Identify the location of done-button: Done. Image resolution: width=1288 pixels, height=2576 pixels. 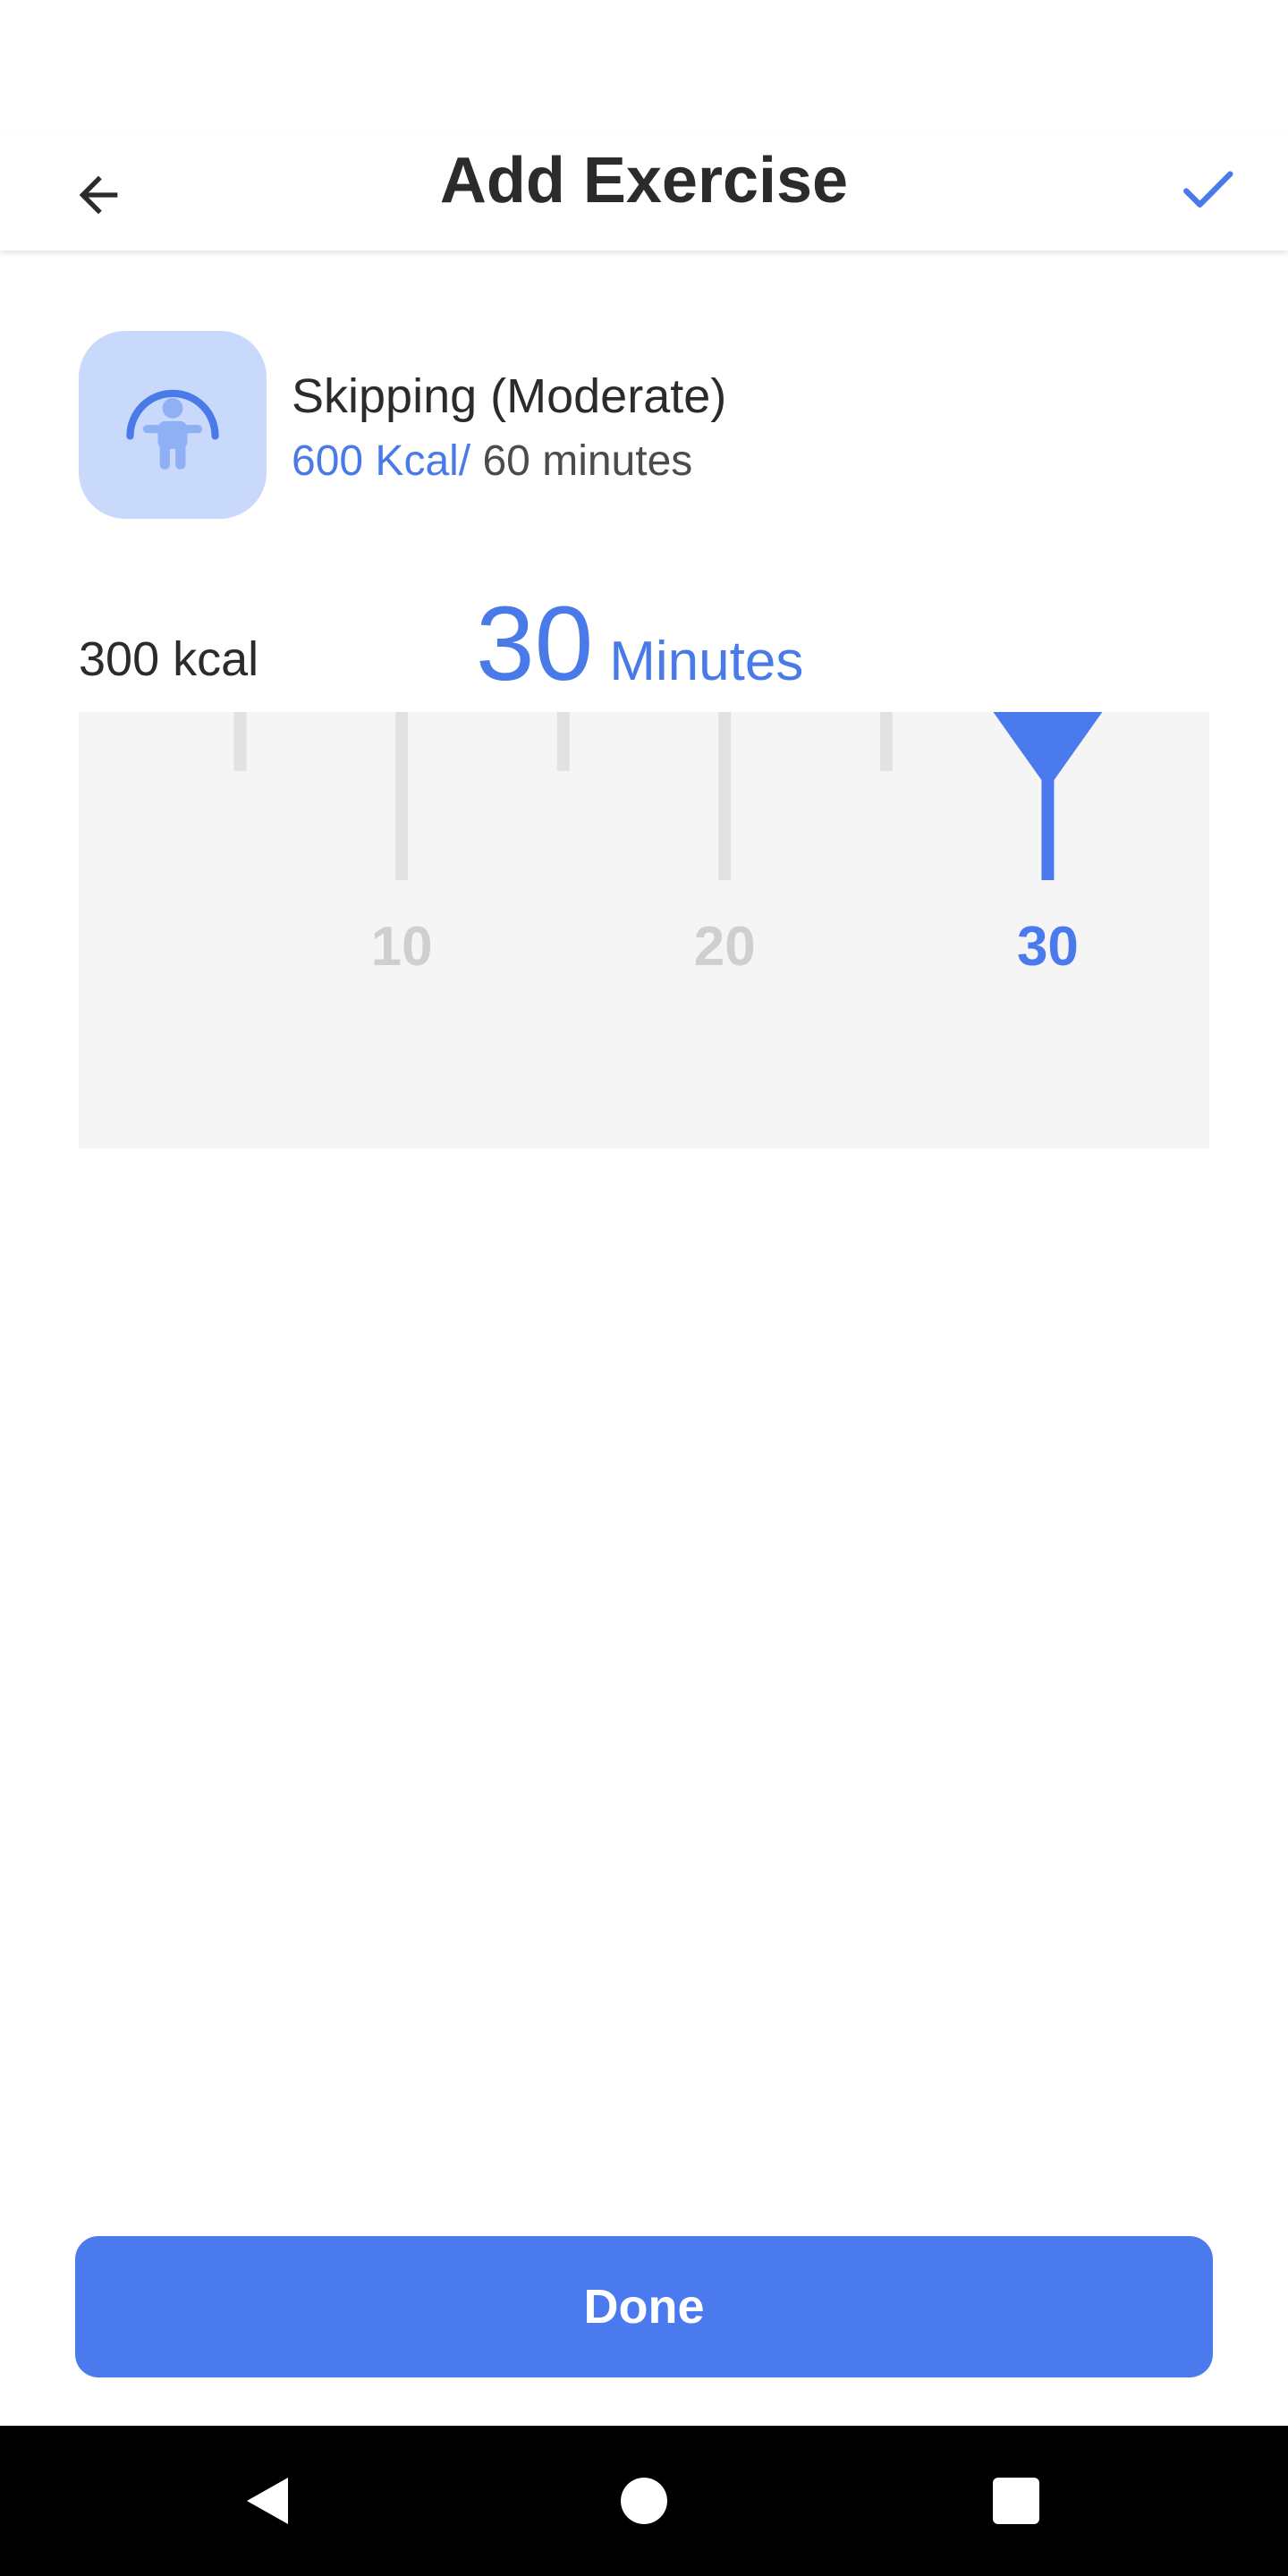
(644, 2306).